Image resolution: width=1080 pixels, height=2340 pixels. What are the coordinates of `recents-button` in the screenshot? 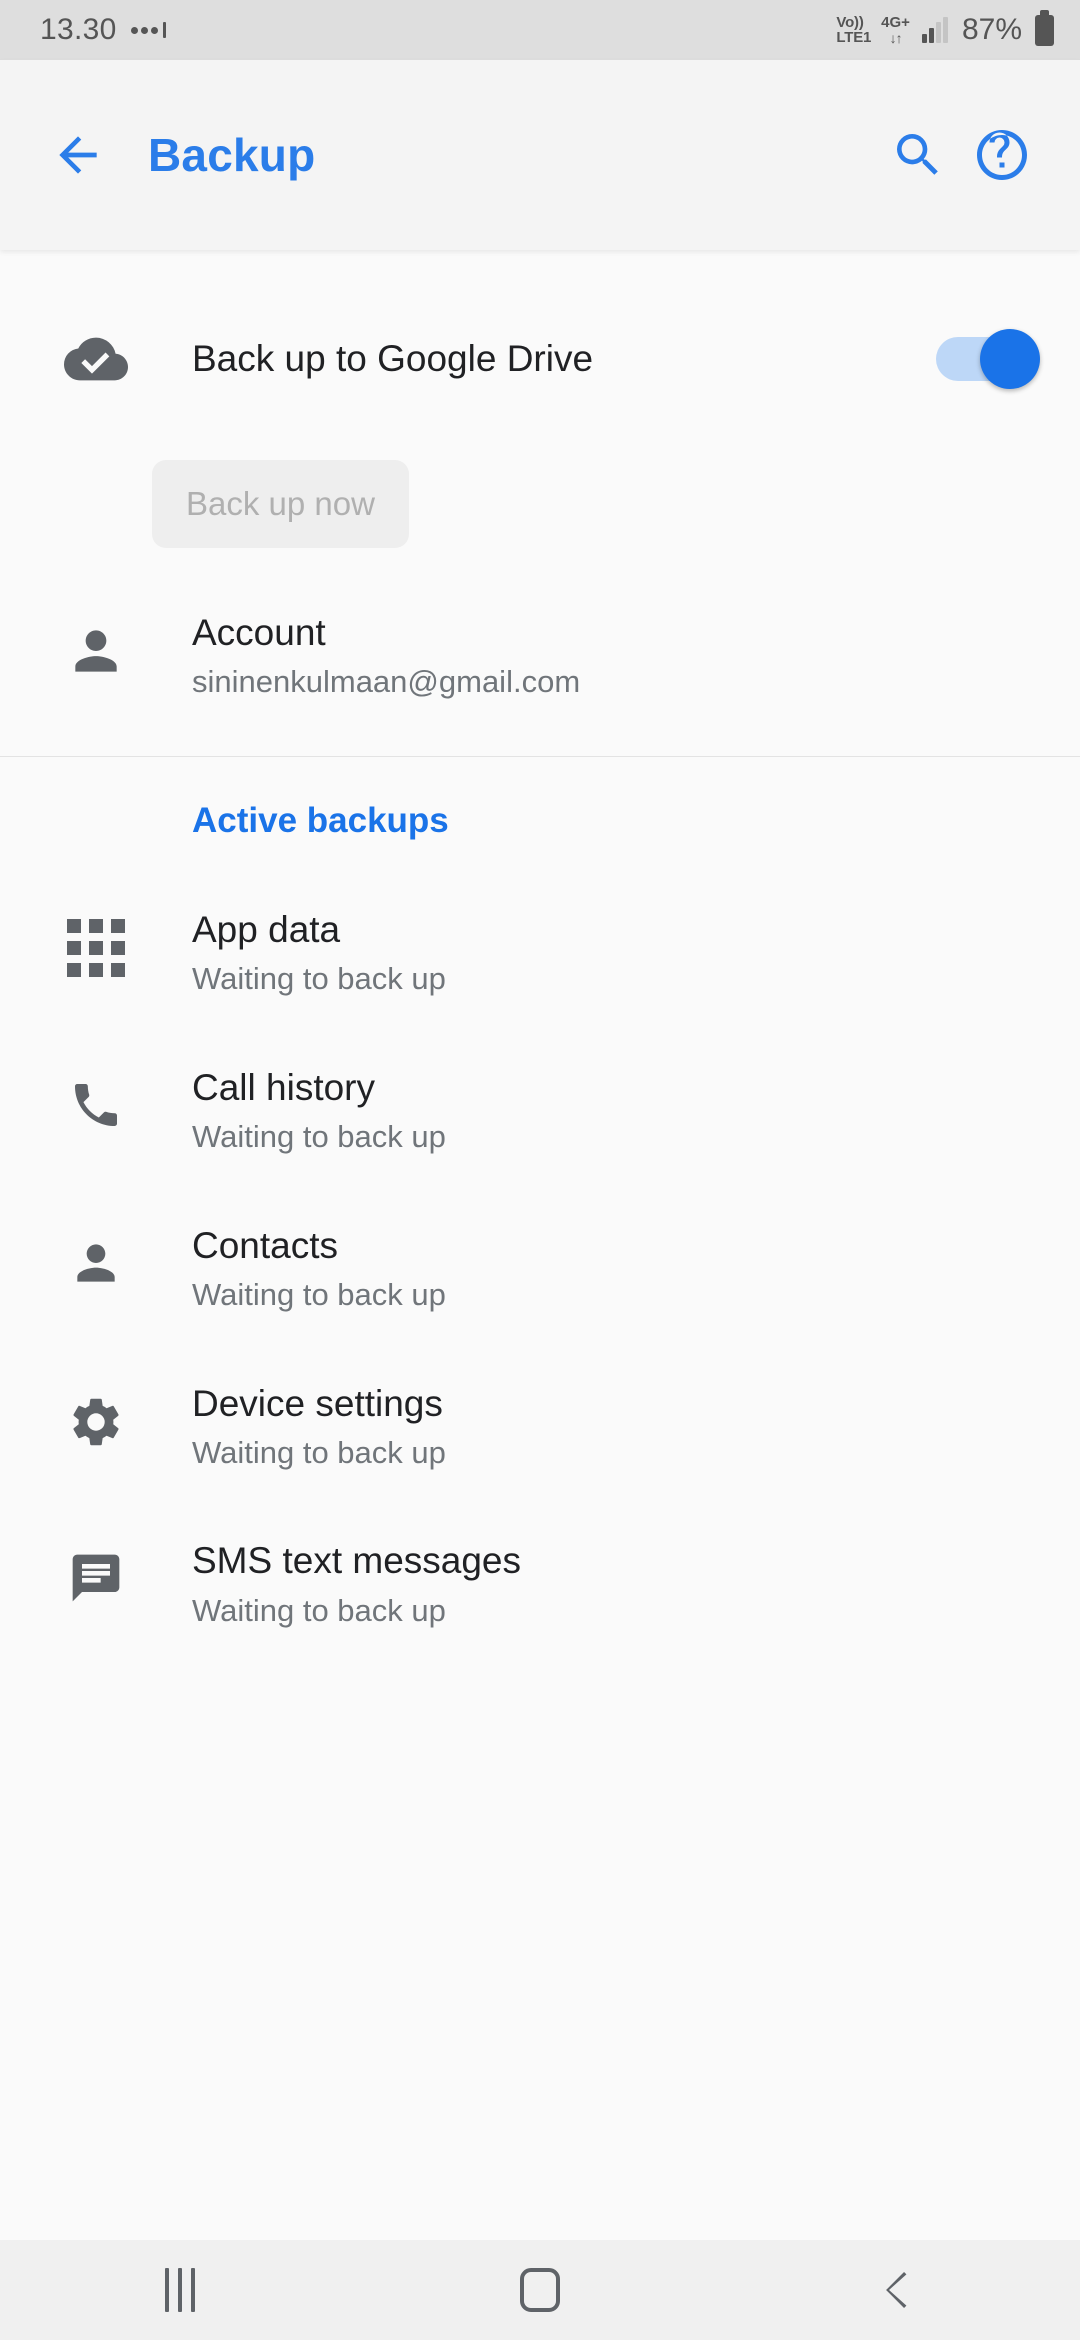 It's located at (180, 2290).